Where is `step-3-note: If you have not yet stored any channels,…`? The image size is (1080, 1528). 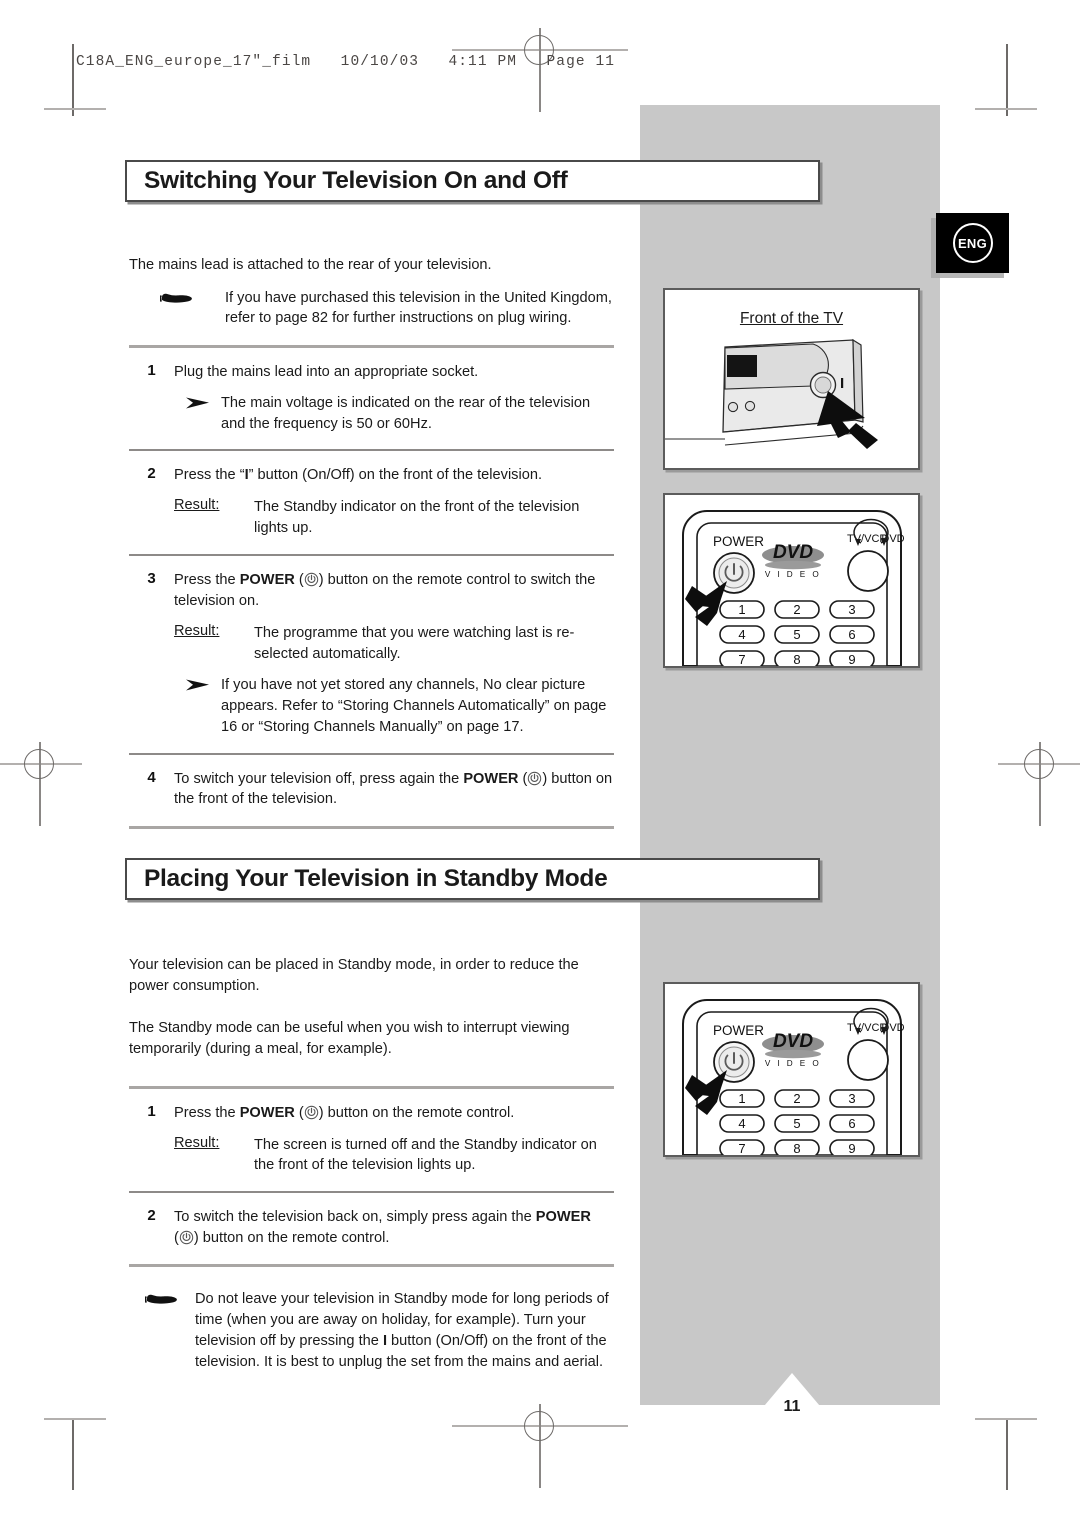
step-3-note: If you have not yet stored any channels,… is located at coordinates (371, 706).